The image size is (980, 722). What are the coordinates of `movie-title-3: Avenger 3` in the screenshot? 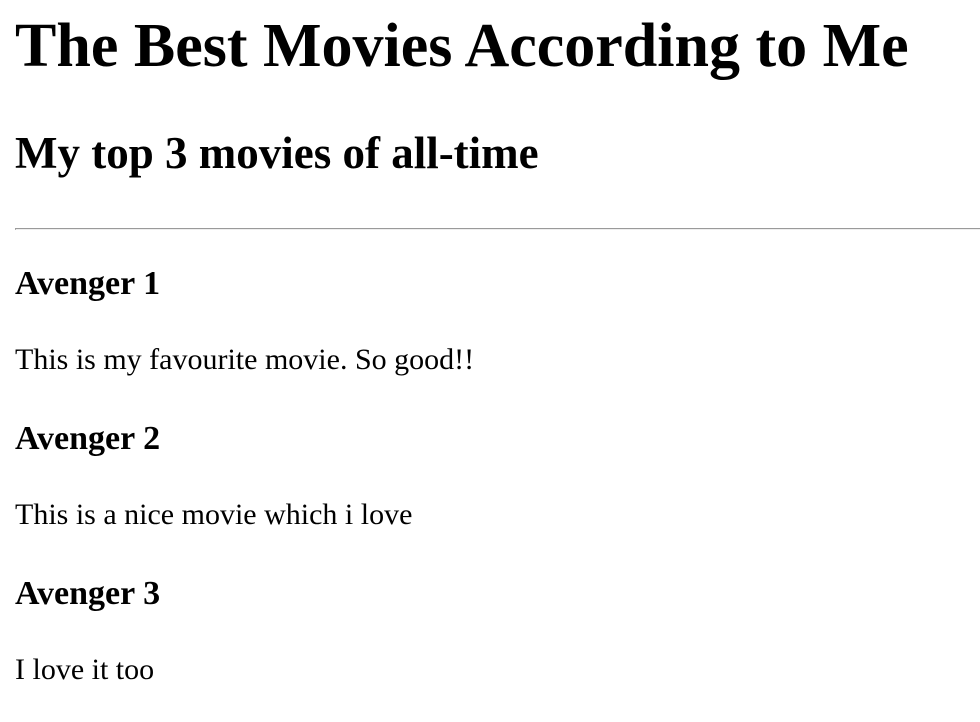 It's located at (88, 593).